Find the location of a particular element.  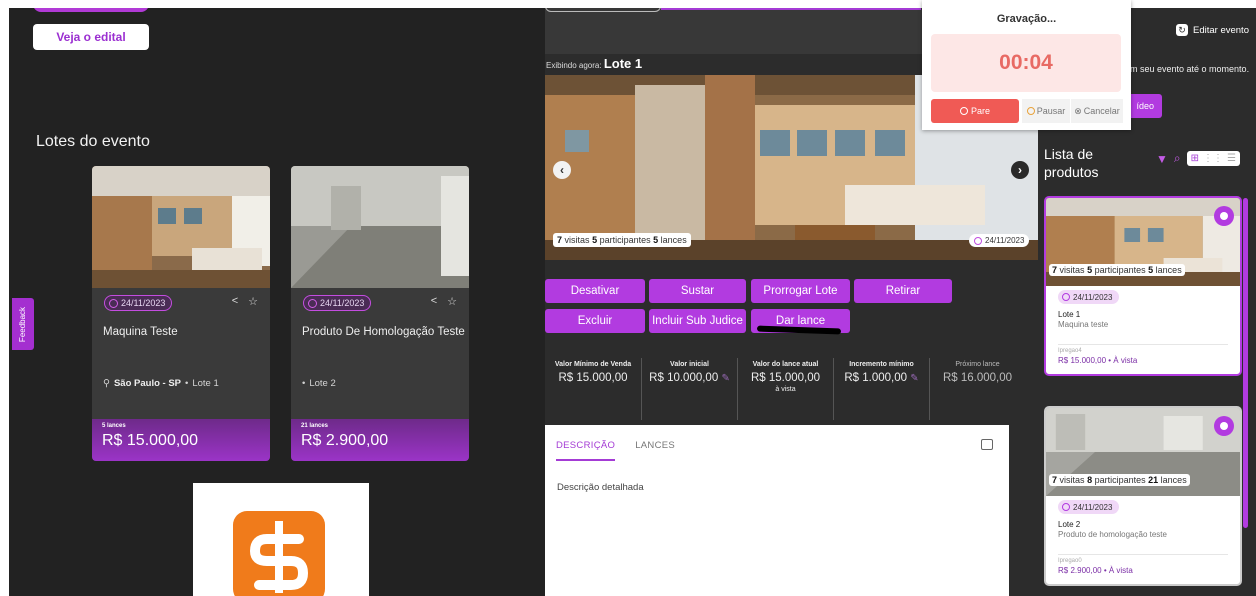

lot-date: 24/11/2023 is located at coordinates (143, 303).